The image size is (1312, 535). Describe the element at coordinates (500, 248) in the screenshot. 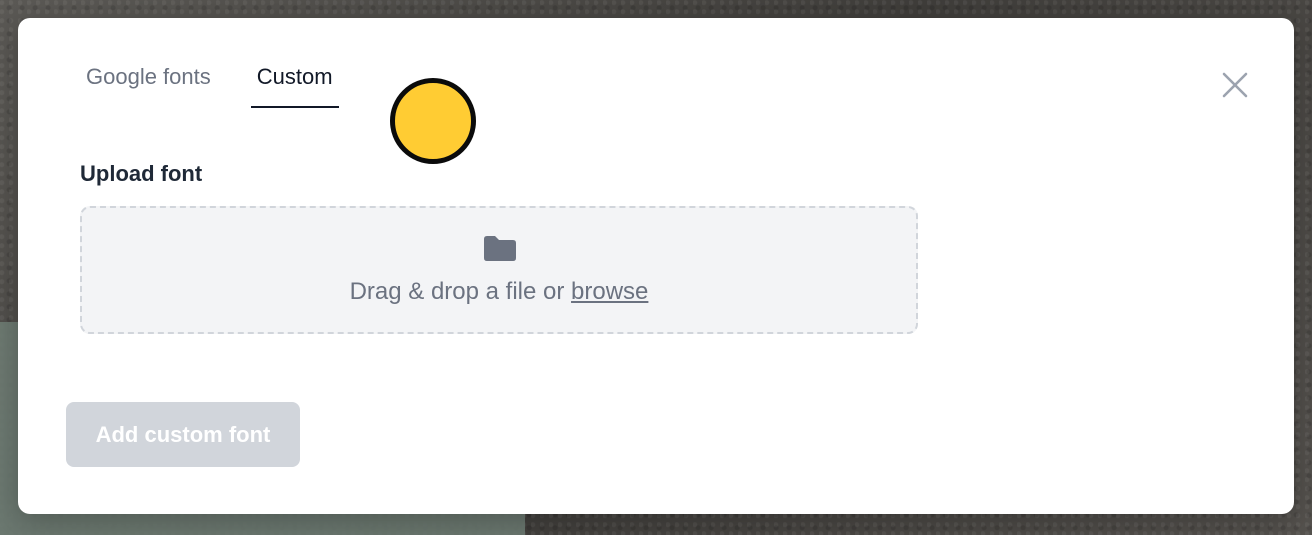

I see `folder-icon` at that location.